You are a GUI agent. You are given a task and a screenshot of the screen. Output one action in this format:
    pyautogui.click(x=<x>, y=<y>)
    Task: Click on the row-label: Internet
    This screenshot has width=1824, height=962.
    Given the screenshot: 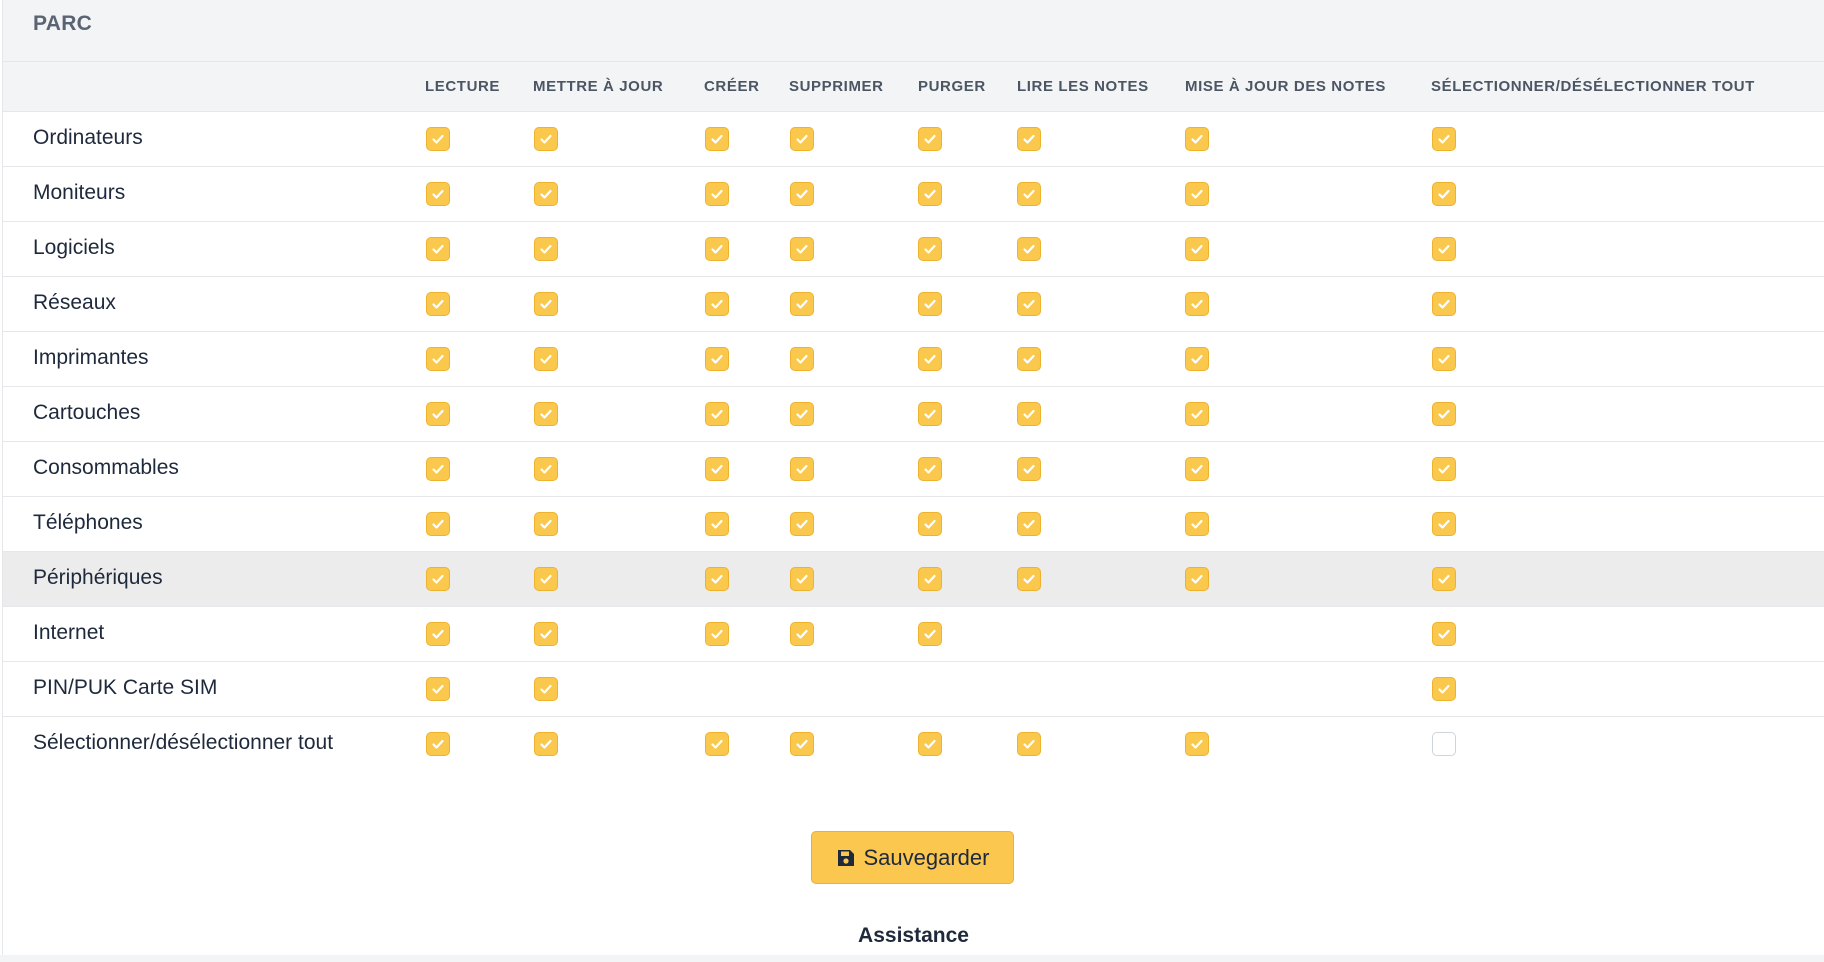 What is the action you would take?
    pyautogui.click(x=69, y=632)
    